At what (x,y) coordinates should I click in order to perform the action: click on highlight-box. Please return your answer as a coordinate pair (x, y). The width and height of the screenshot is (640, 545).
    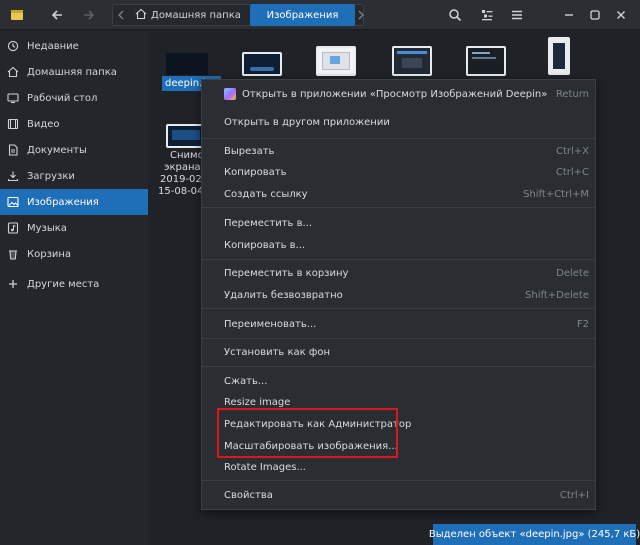
    Looking at the image, I should click on (307, 433).